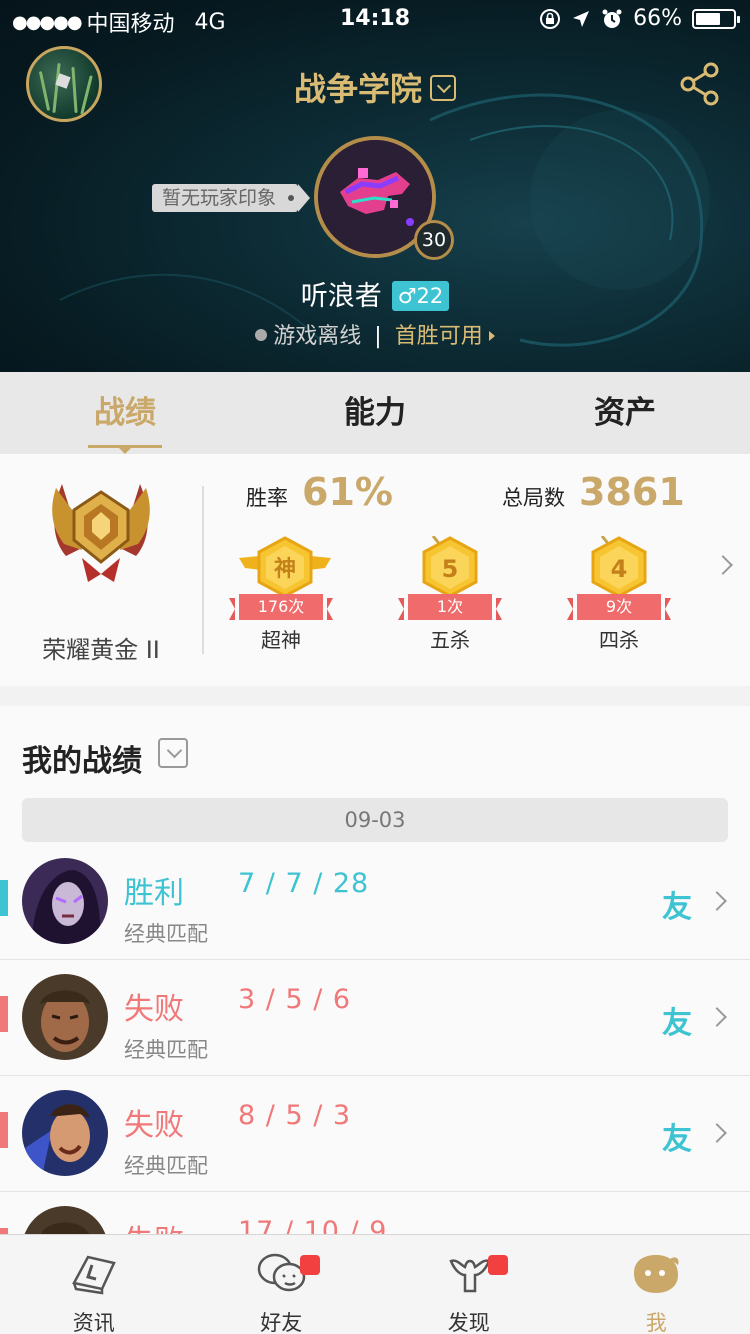 The image size is (750, 1334). What do you see at coordinates (700, 84) in the screenshot?
I see `share-icon` at bounding box center [700, 84].